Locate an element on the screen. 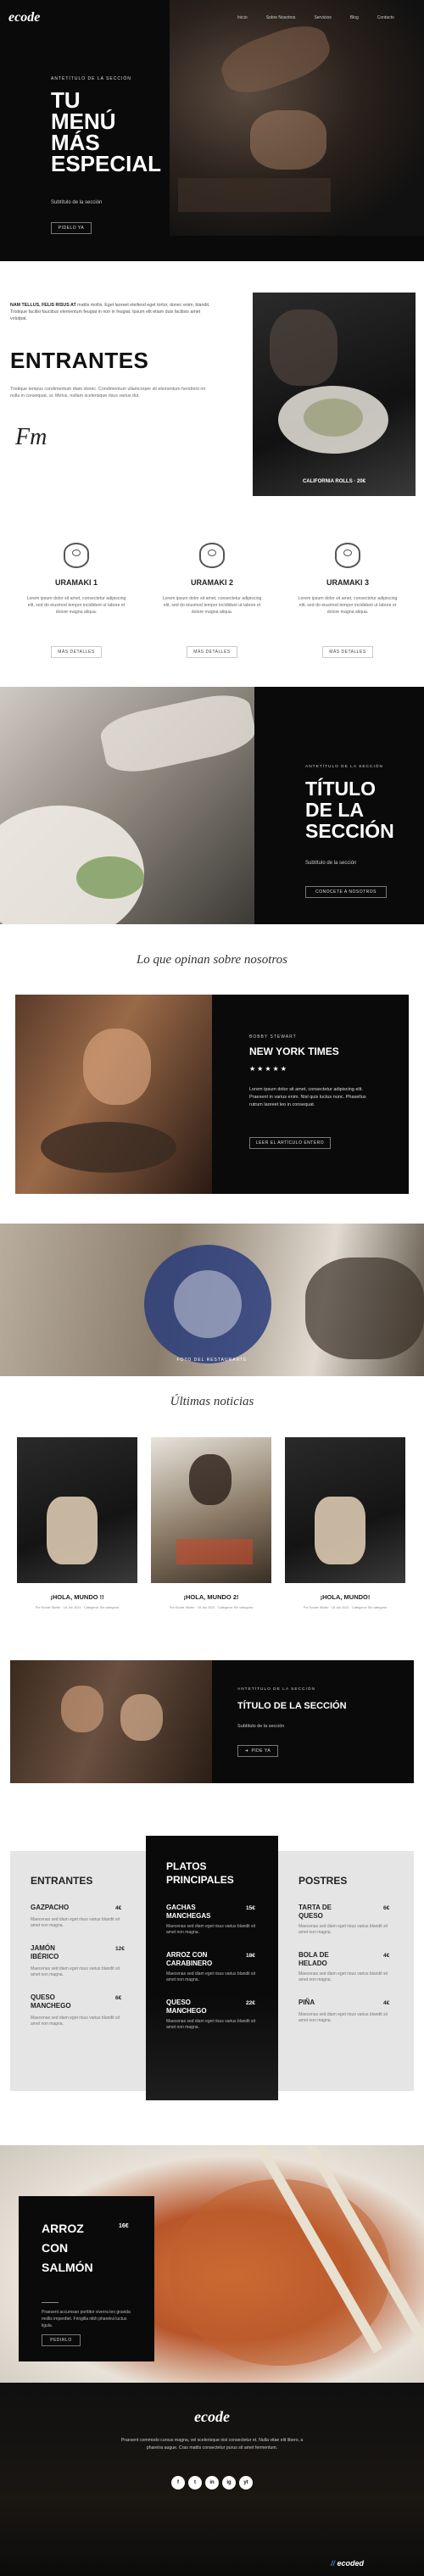 This screenshot has width=424, height=2576. footer-credit: // ecoded is located at coordinates (347, 2563).